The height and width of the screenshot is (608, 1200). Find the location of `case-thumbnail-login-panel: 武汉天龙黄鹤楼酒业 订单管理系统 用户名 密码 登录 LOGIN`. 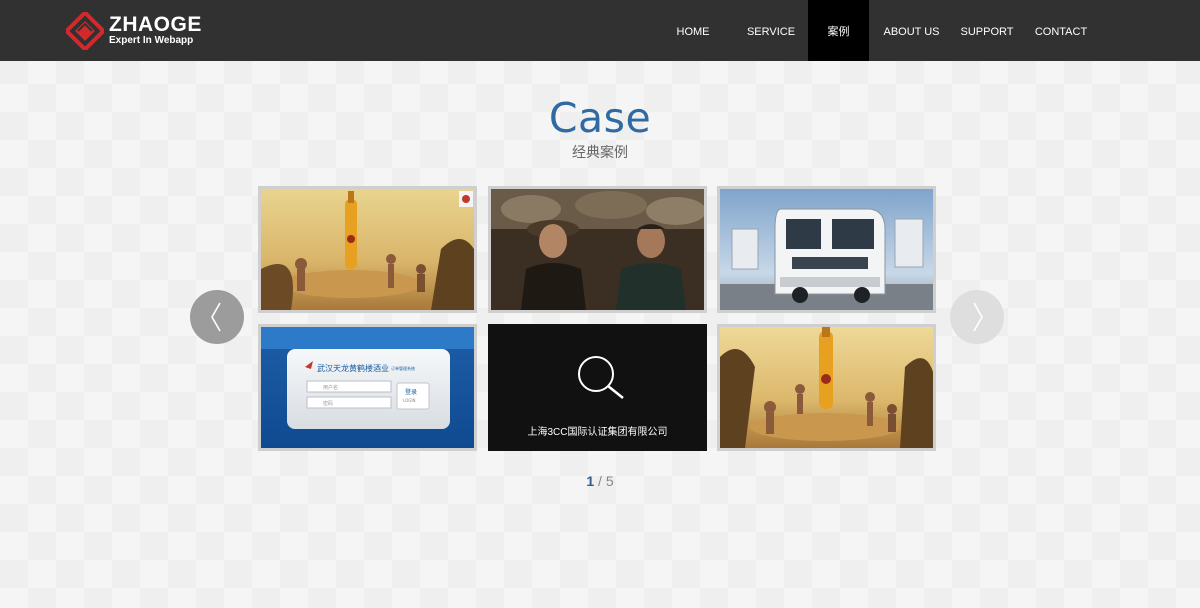

case-thumbnail-login-panel: 武汉天龙黄鹤楼酒业 订单管理系统 用户名 密码 登录 LOGIN is located at coordinates (367, 387).